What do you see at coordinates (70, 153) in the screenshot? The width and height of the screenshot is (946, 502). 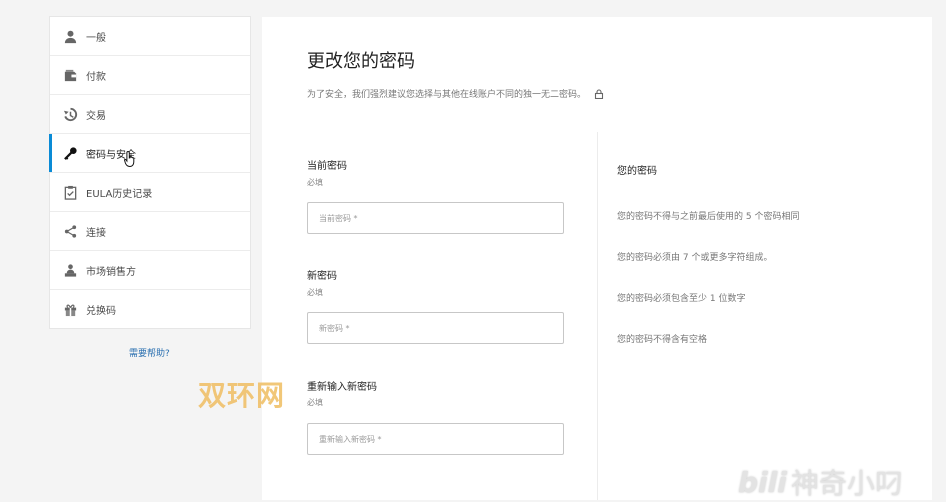 I see `key-icon` at bounding box center [70, 153].